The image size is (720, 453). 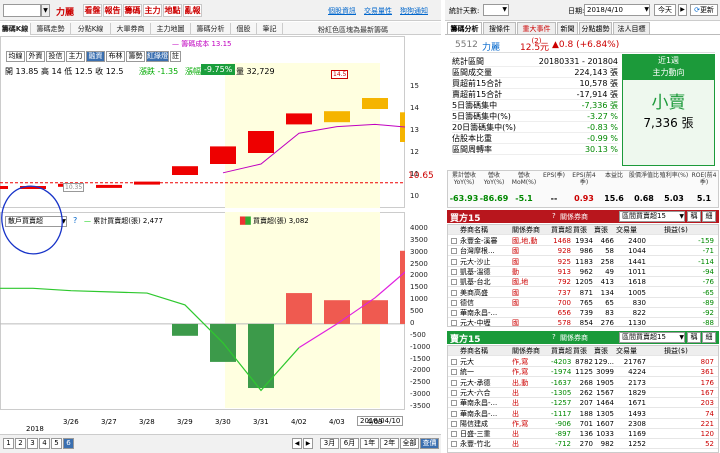 What do you see at coordinates (583, 241) in the screenshot?
I see `table-row: 永豐金-溪審 國,地,動 1468 1934 466 2400 -159` at bounding box center [583, 241].